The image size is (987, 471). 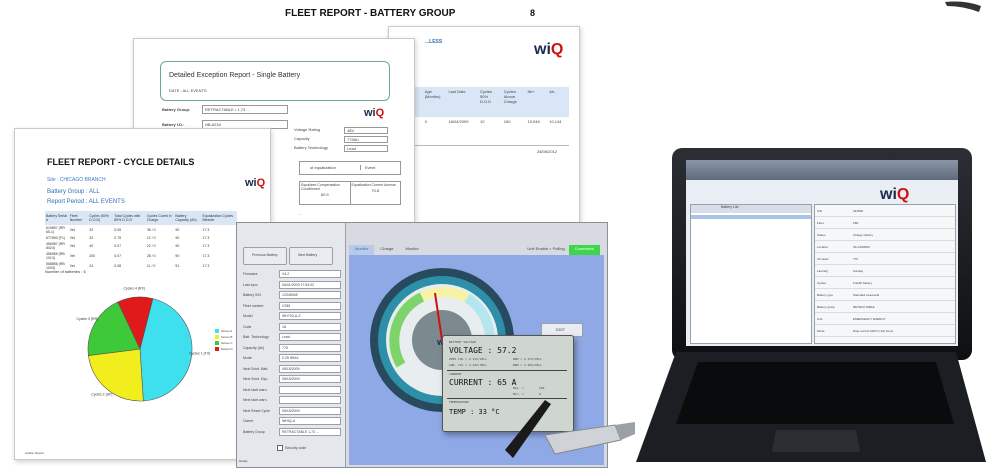 What do you see at coordinates (310, 274) in the screenshot?
I see `field-value: V4.2` at bounding box center [310, 274].